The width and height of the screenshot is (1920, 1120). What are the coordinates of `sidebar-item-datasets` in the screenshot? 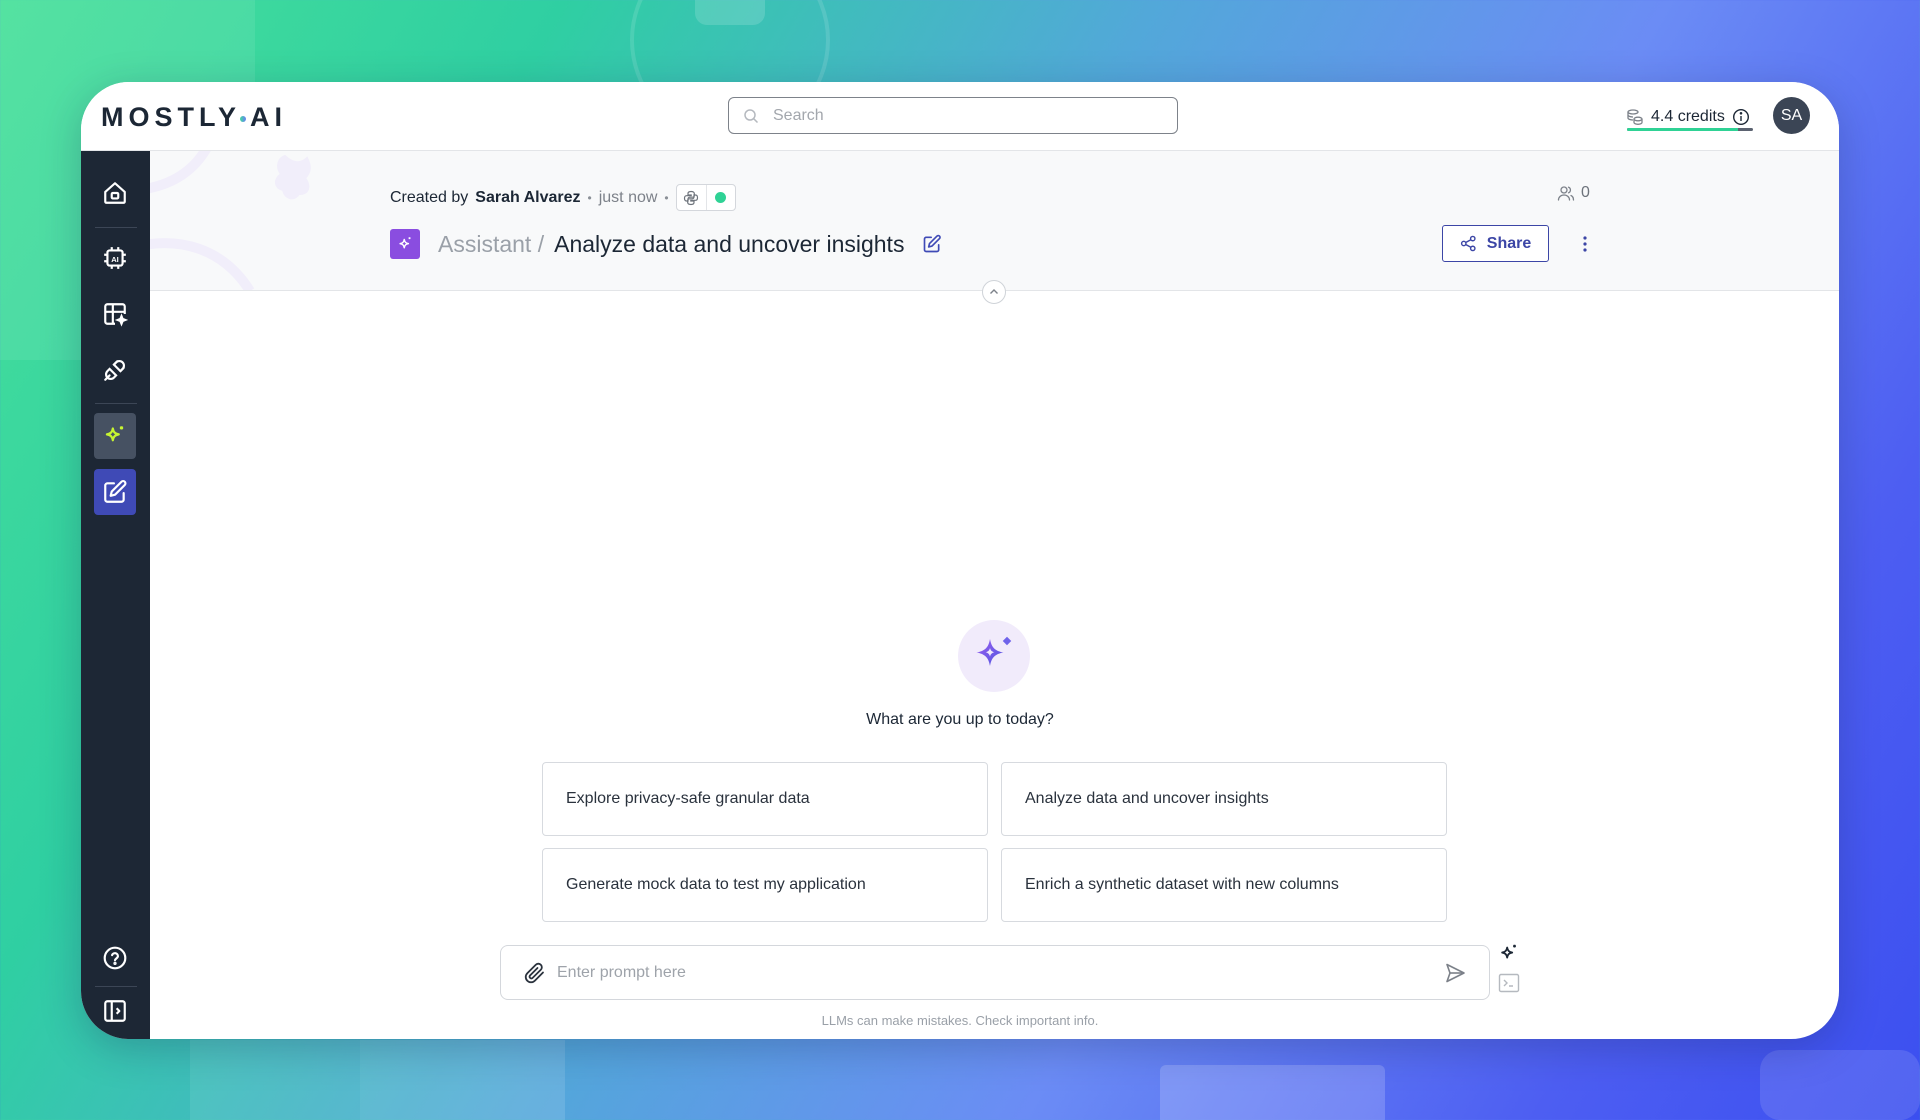 It's located at (115, 314).